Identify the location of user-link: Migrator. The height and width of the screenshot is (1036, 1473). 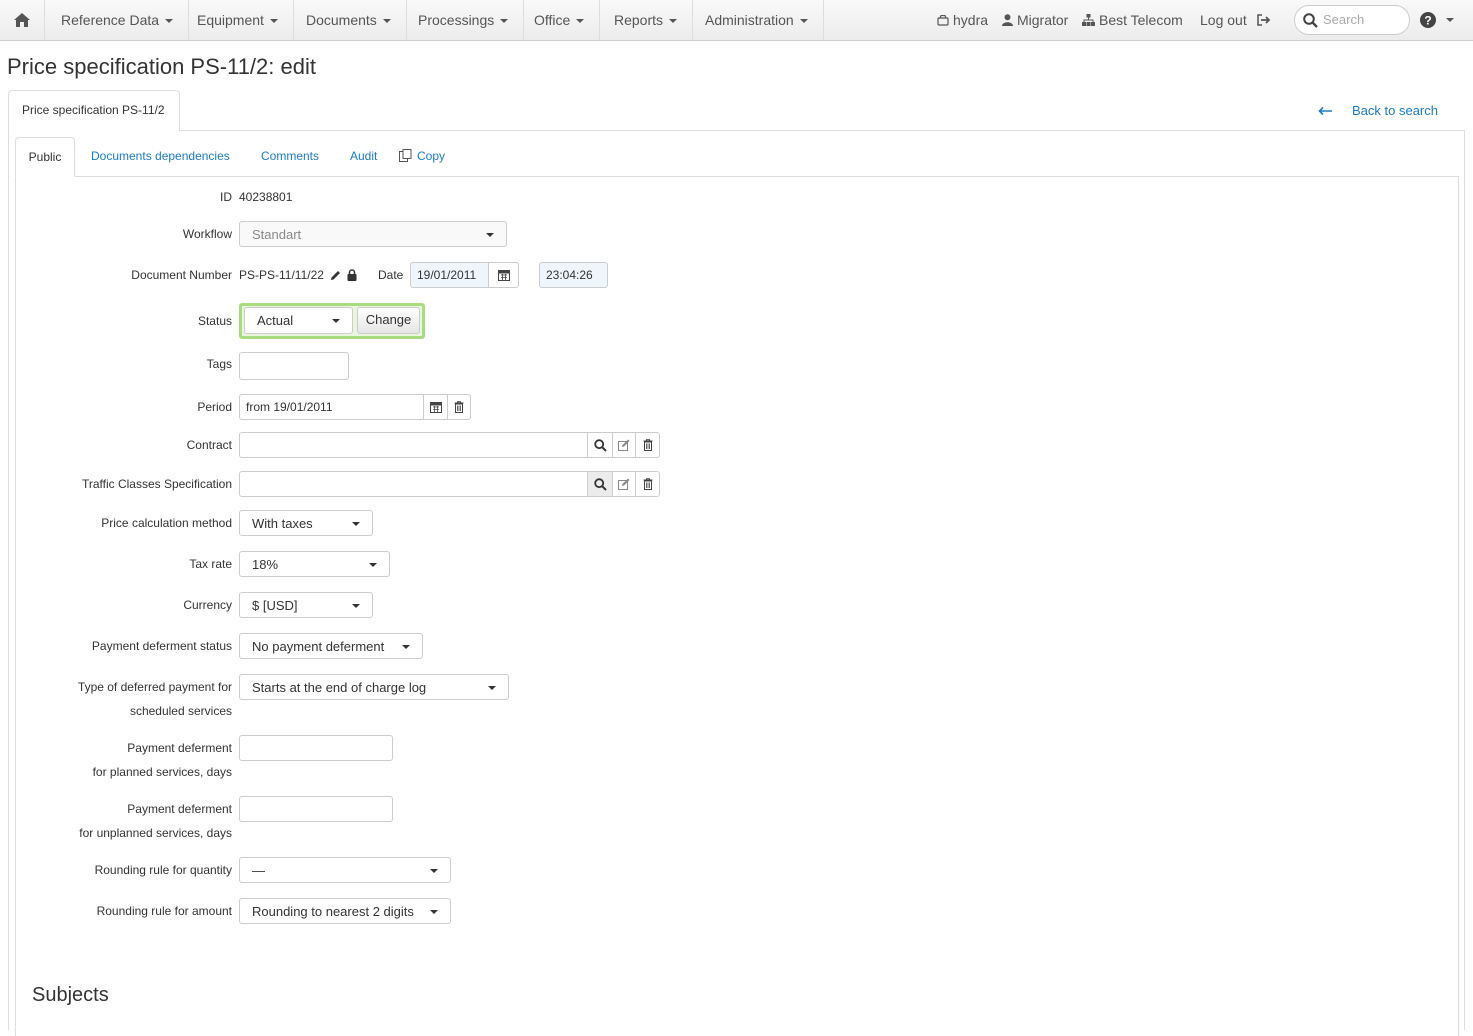
(1035, 20).